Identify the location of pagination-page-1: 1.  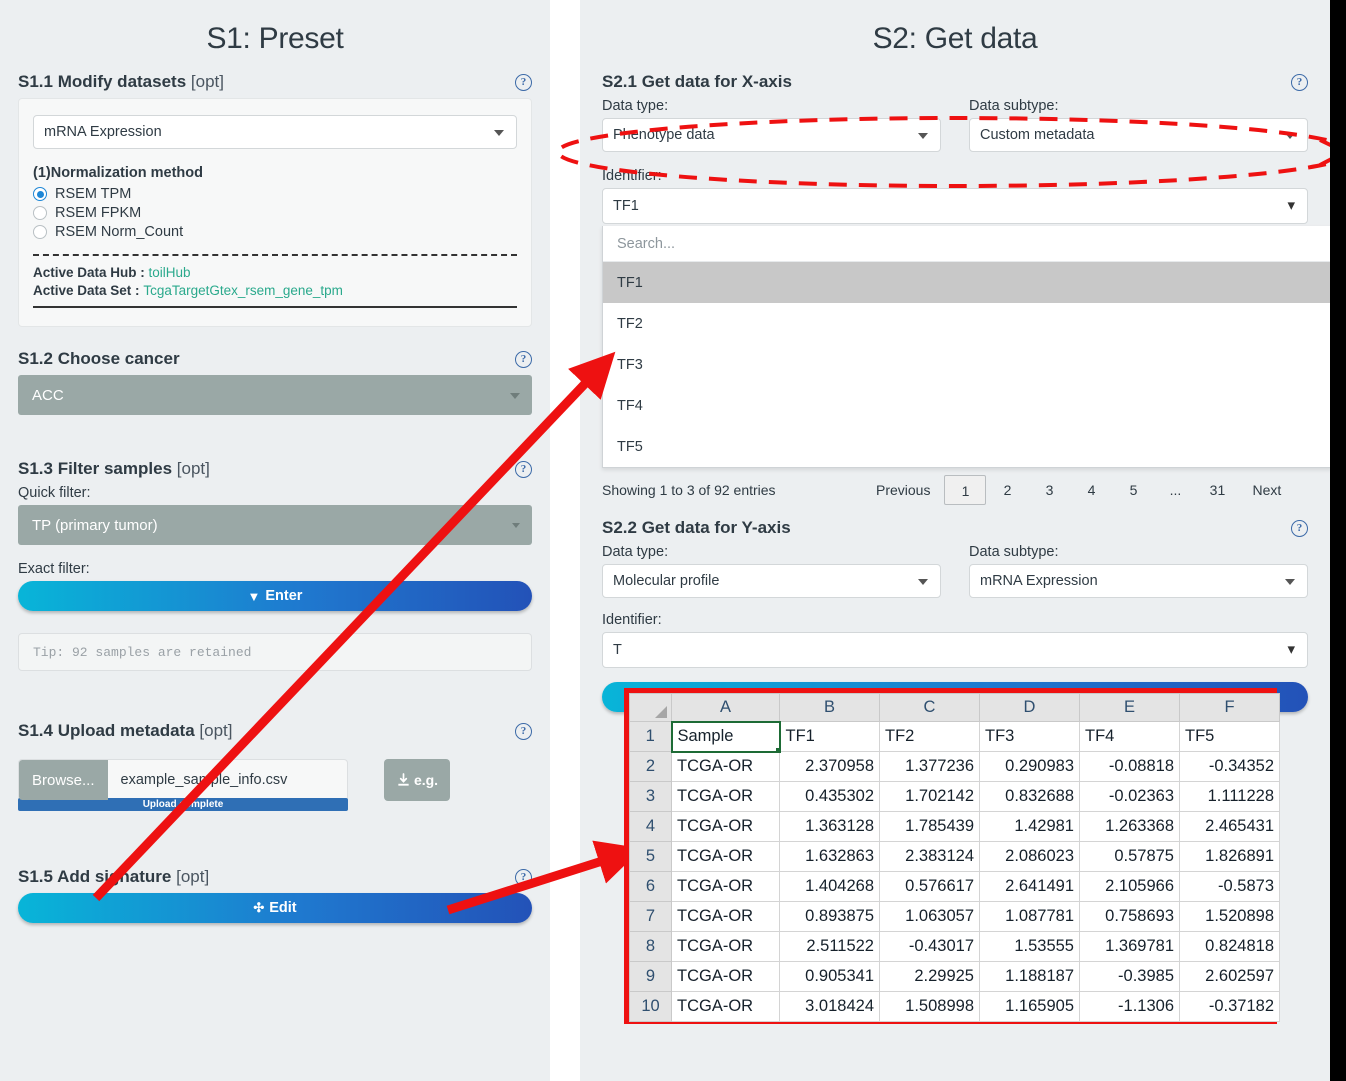
(965, 490).